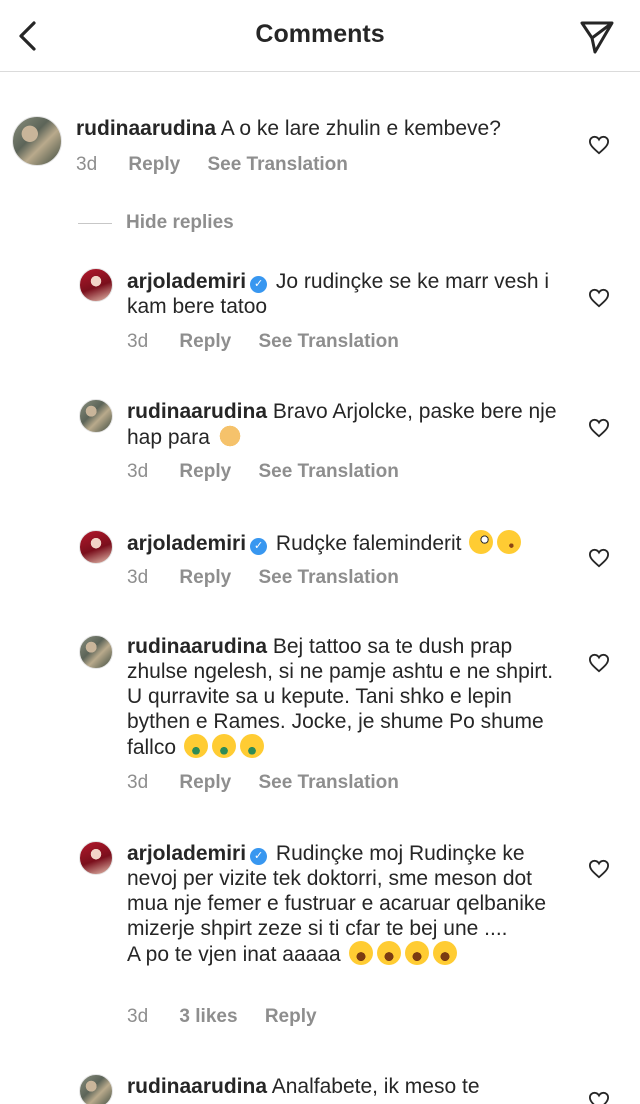  Describe the element at coordinates (368, 543) in the screenshot. I see `comment-text: Rudçke faleminderit` at that location.